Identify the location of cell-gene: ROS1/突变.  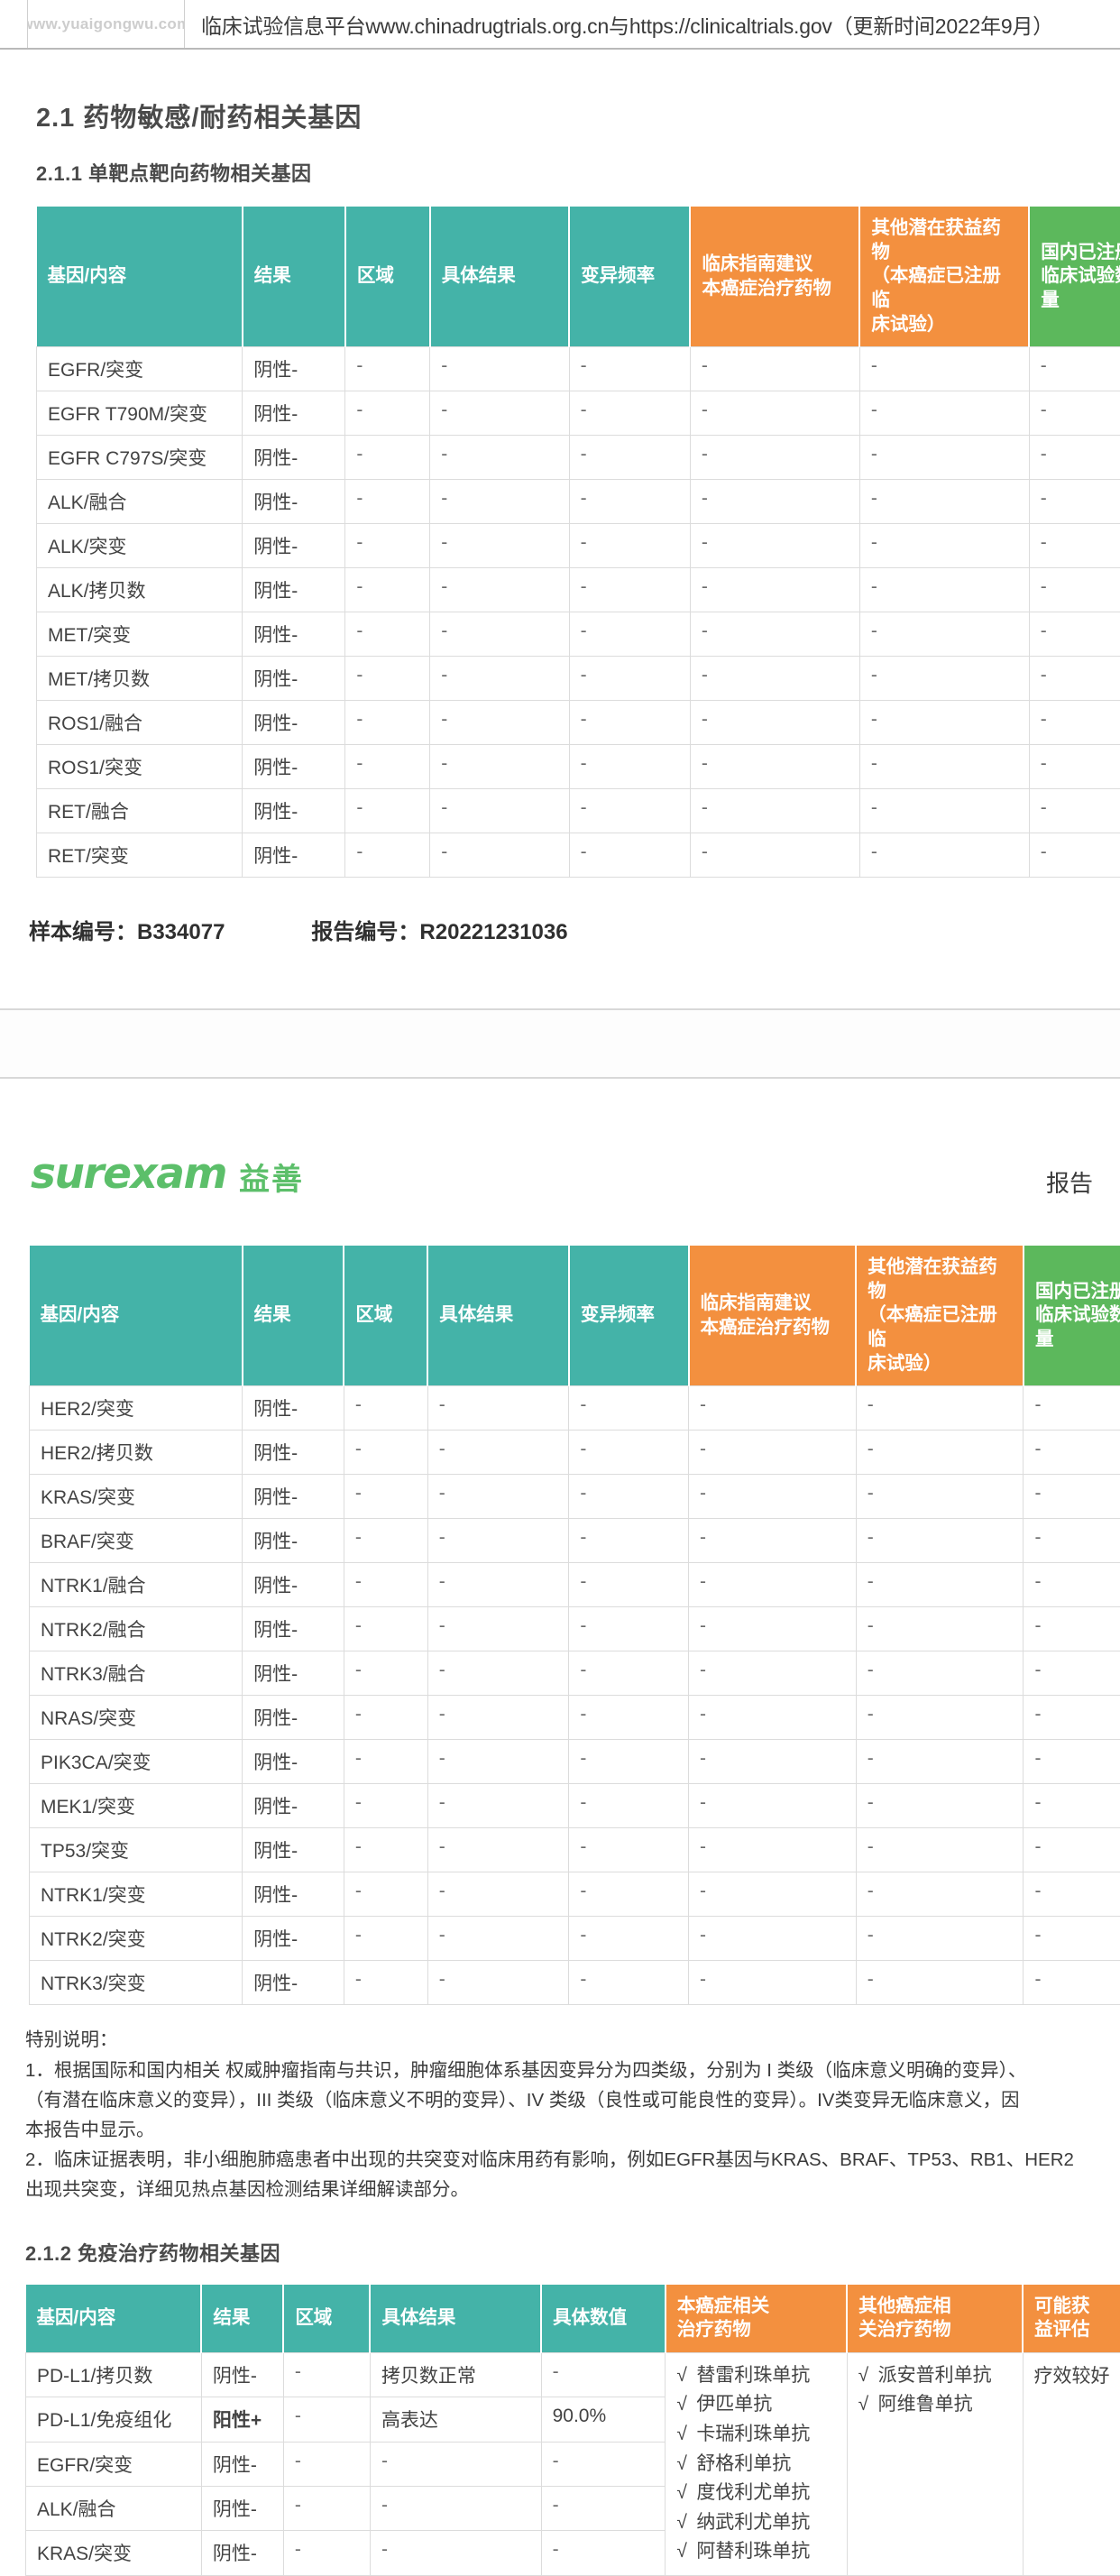
(140, 767).